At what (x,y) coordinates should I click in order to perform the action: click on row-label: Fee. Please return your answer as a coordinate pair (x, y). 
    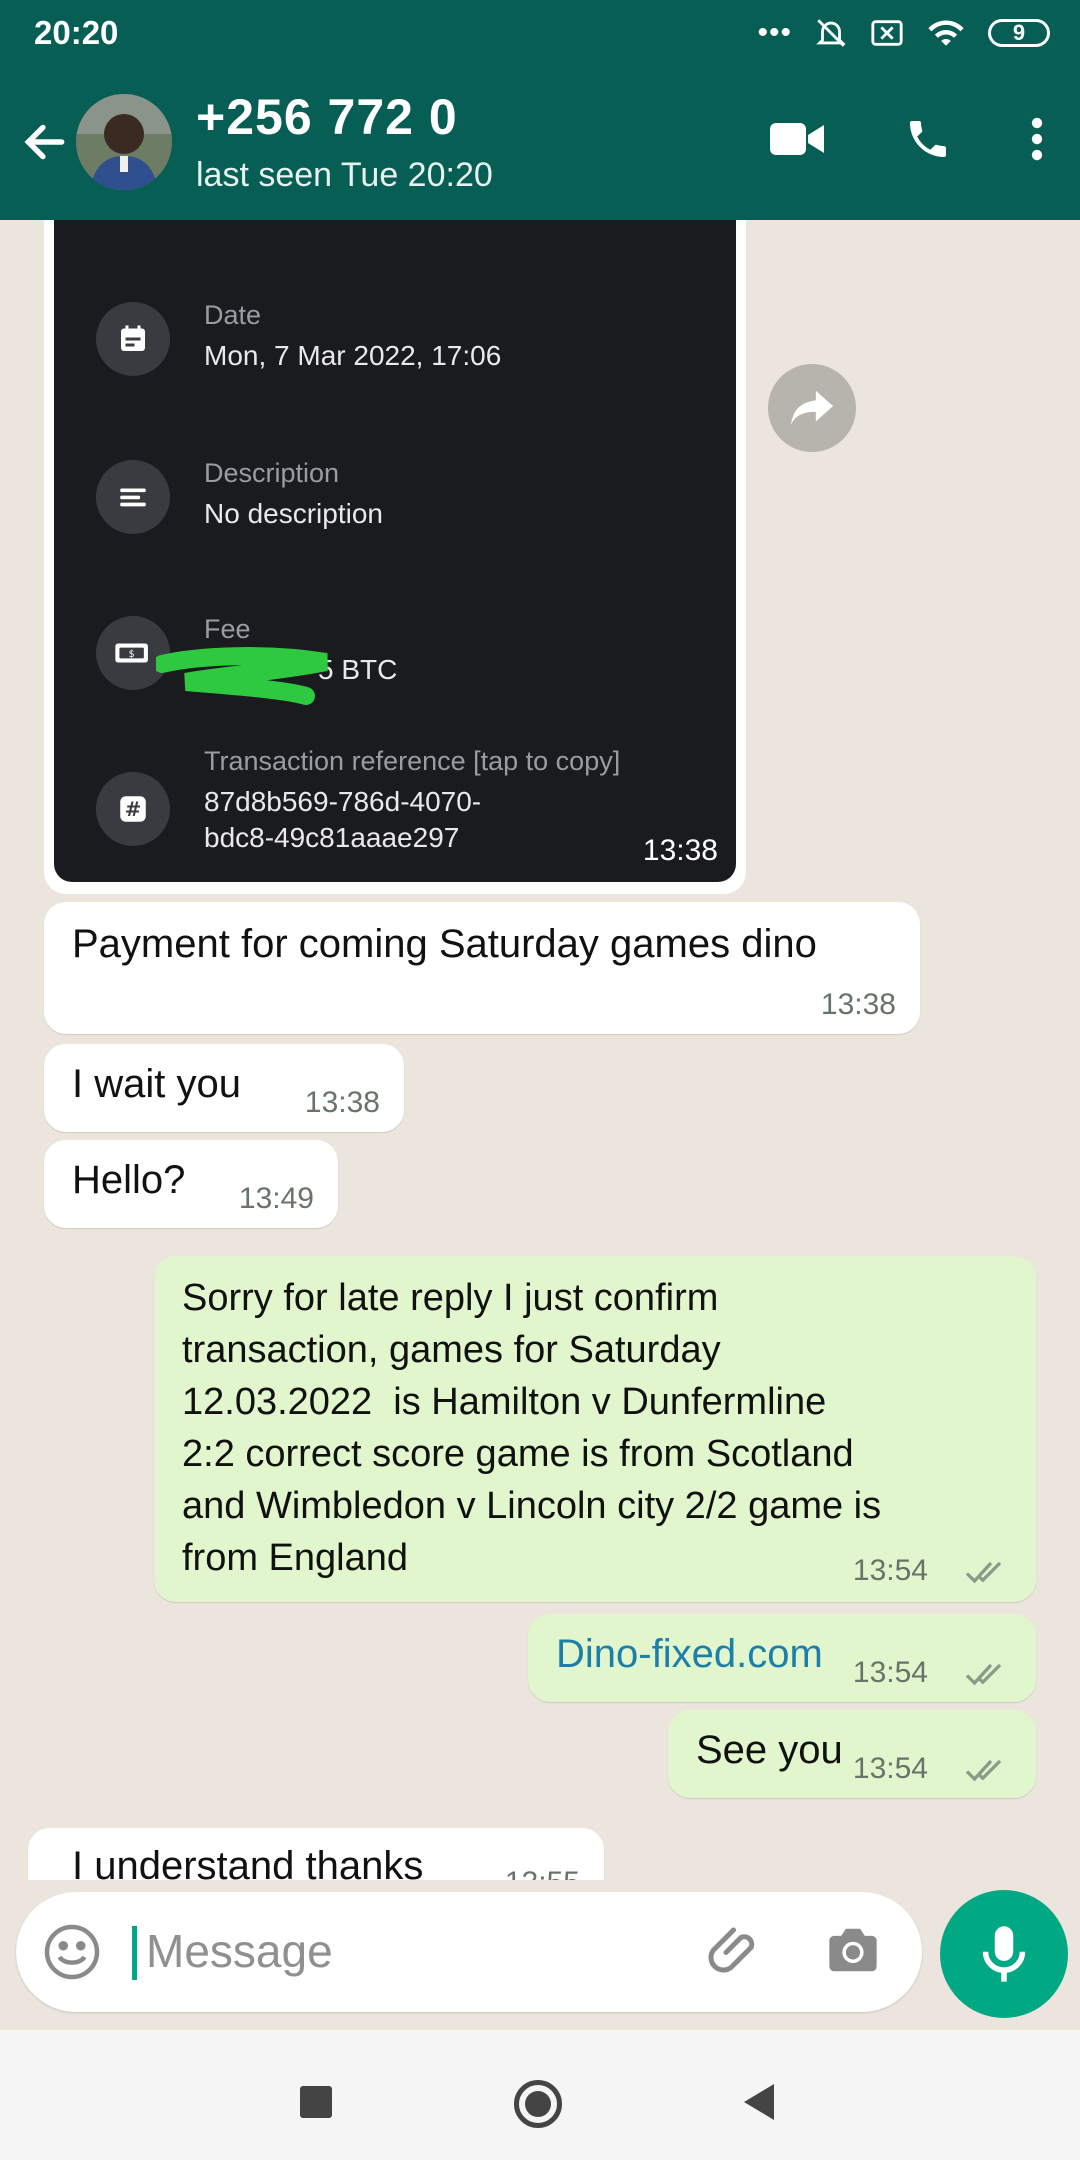
    Looking at the image, I should click on (227, 629).